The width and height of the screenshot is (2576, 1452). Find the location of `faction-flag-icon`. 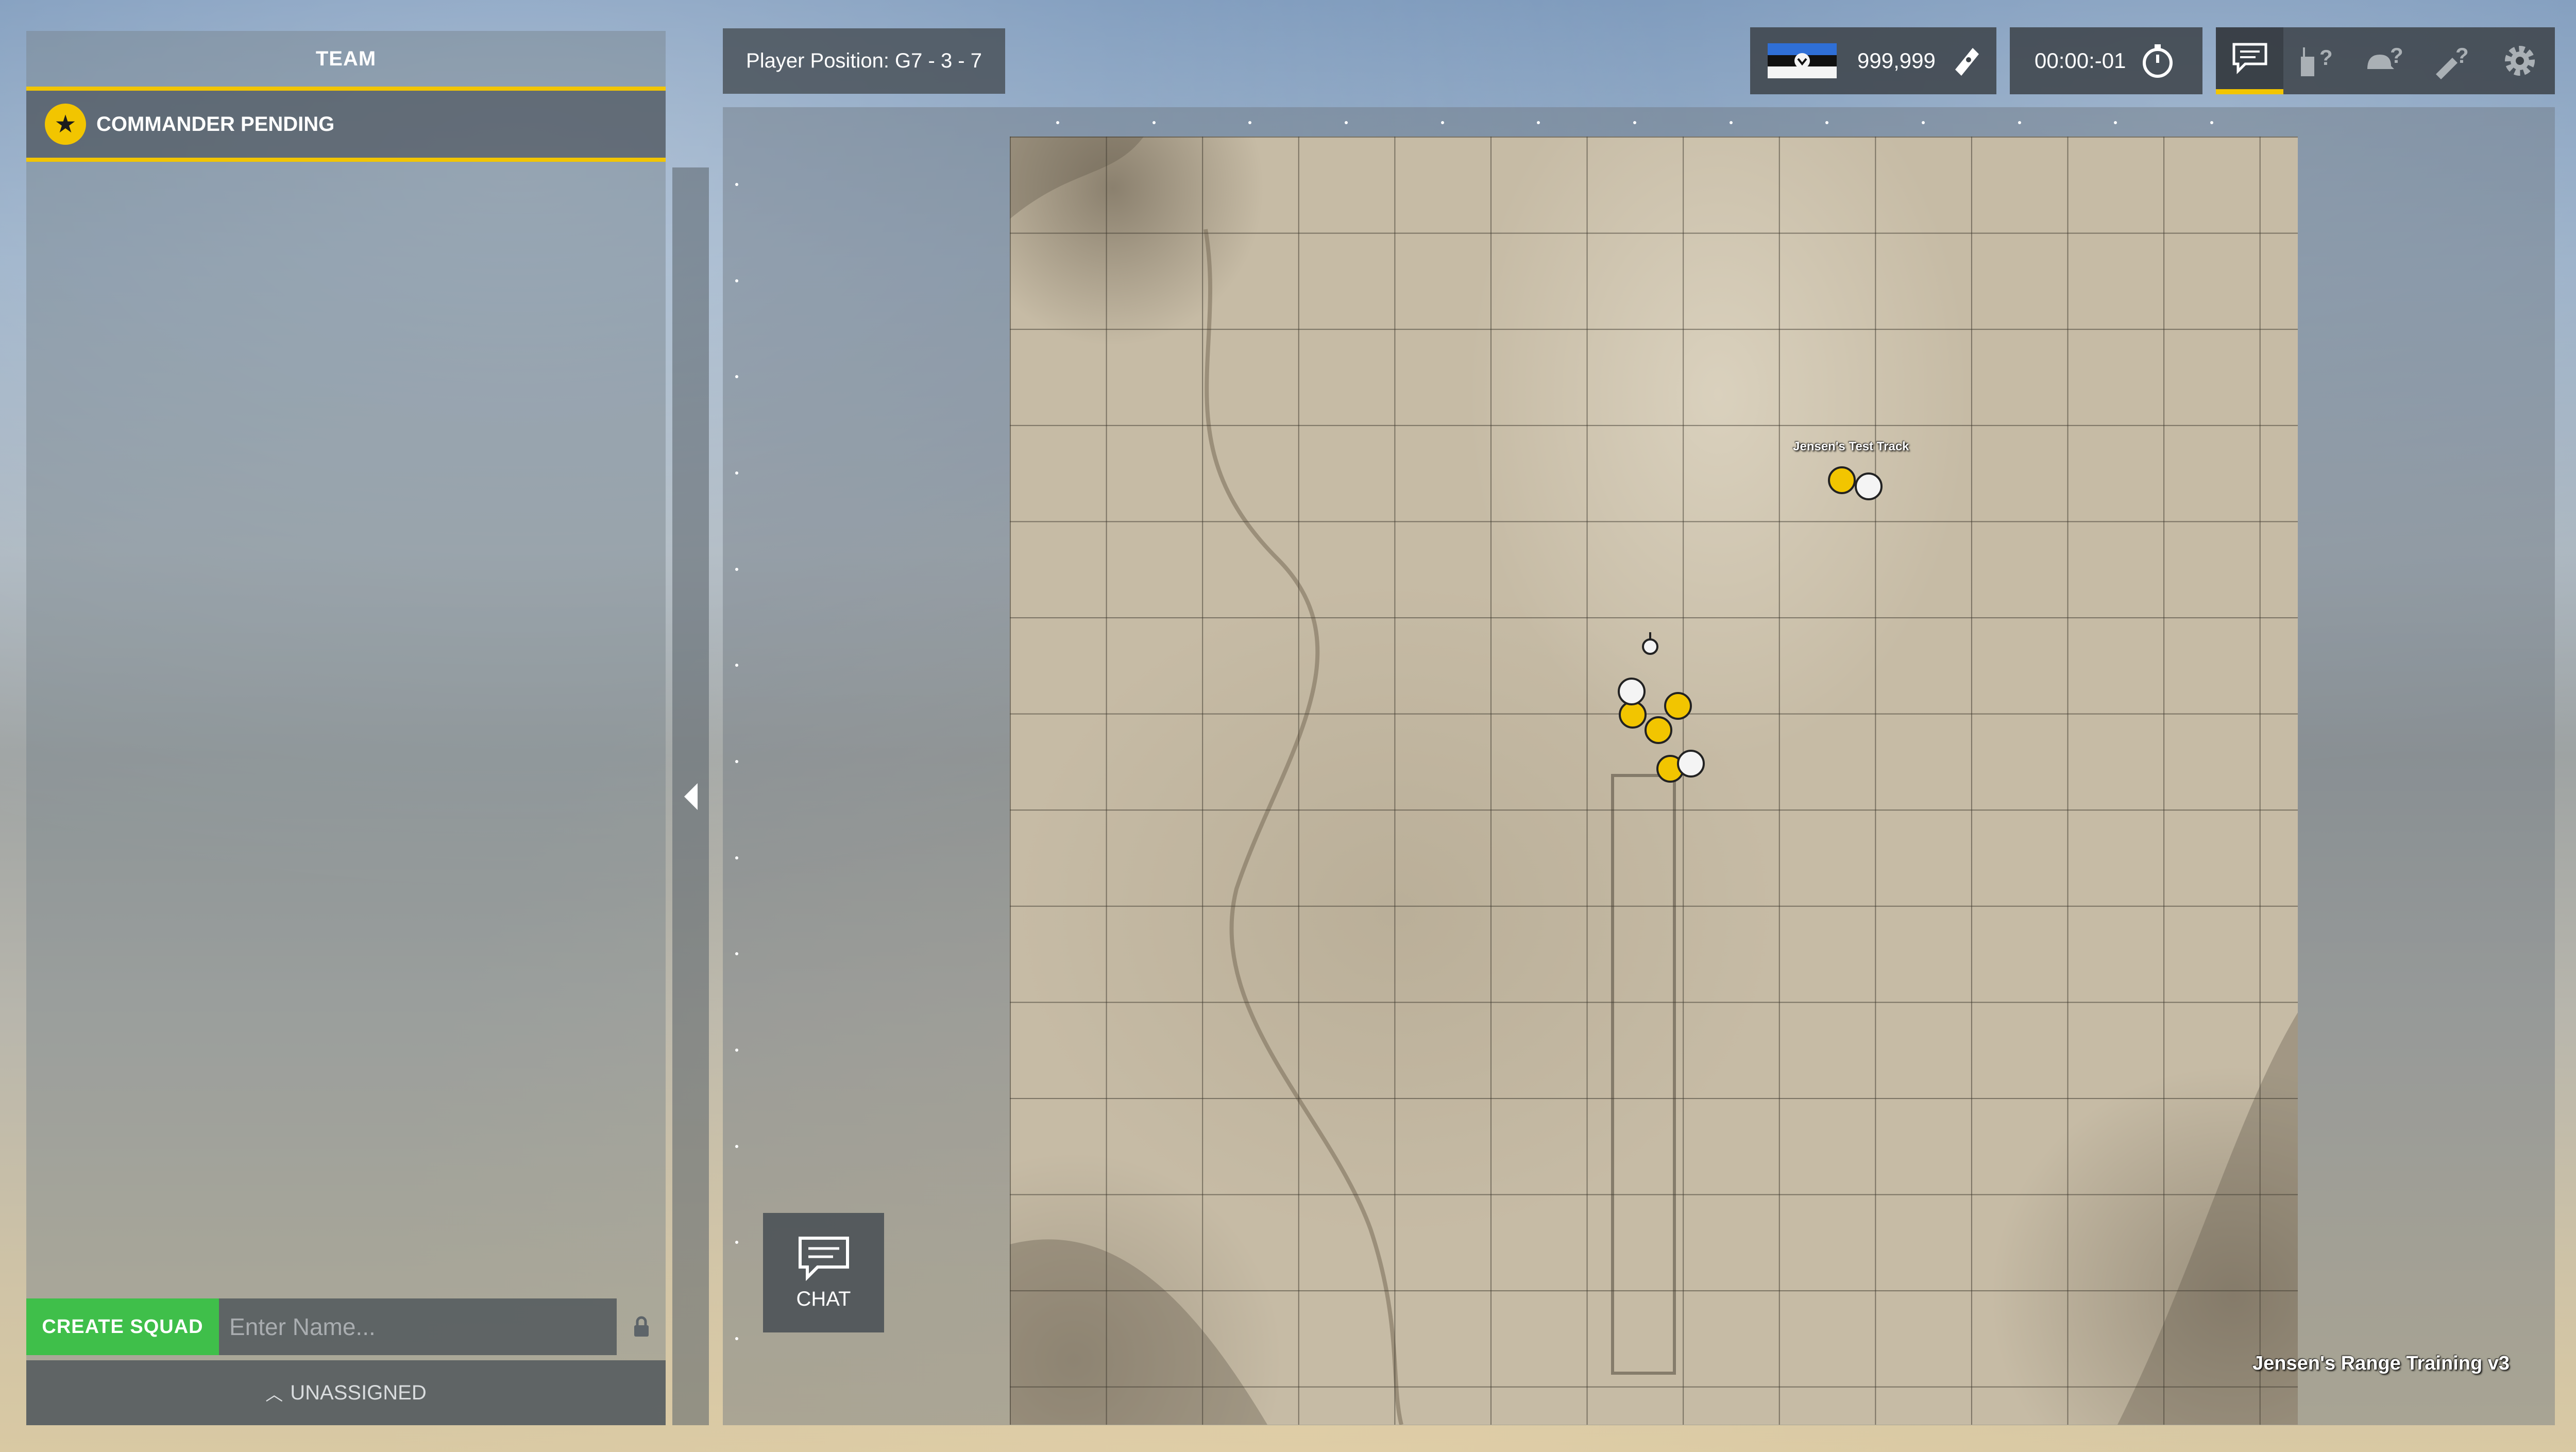

faction-flag-icon is located at coordinates (1802, 60).